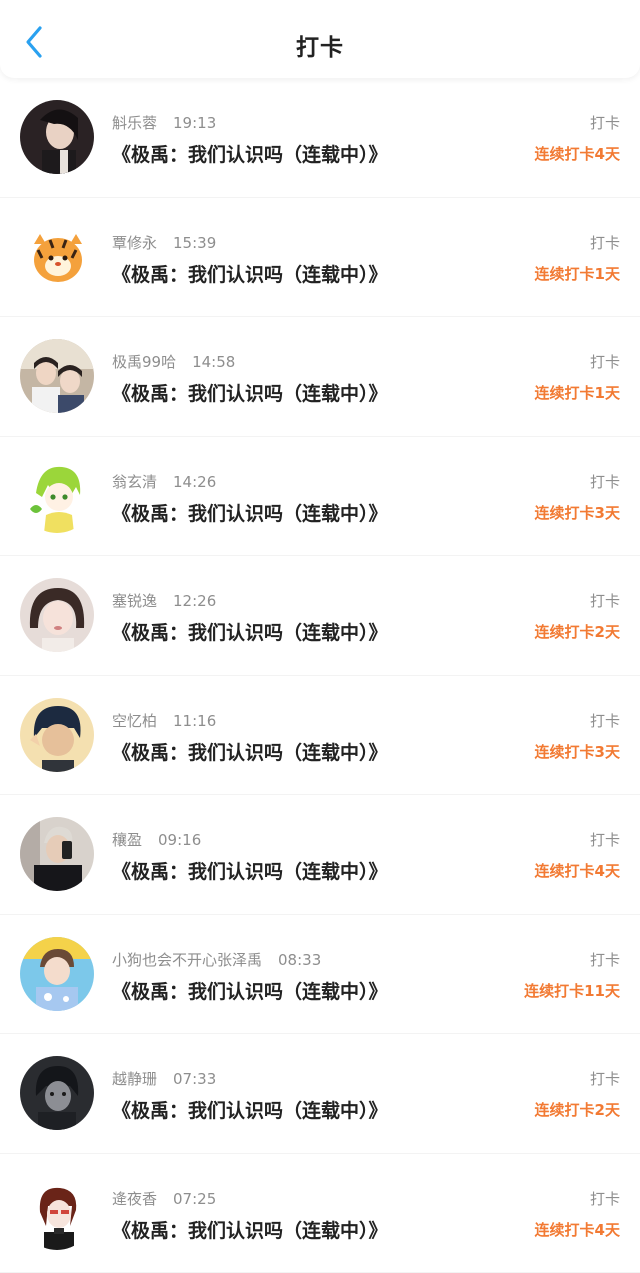  Describe the element at coordinates (195, 1198) in the screenshot. I see `timestamp: 07:25` at that location.